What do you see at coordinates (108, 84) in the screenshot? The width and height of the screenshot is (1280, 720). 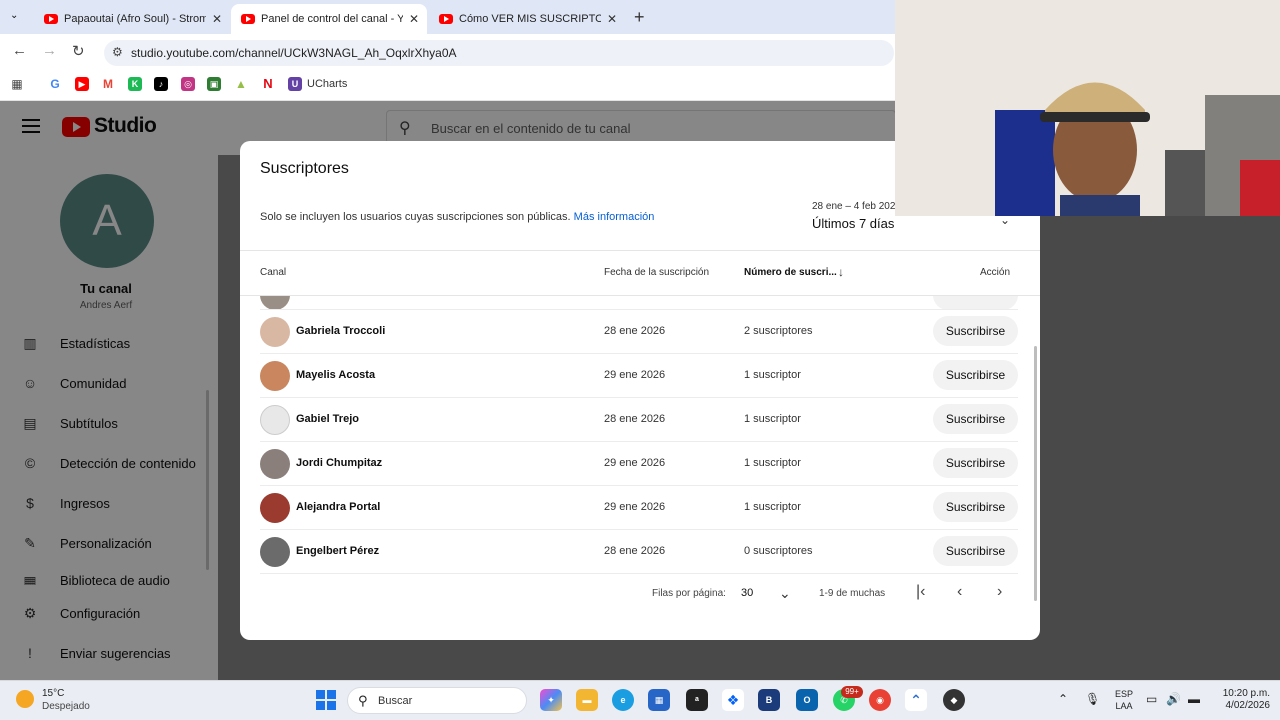 I see `gmail-icon: M` at bounding box center [108, 84].